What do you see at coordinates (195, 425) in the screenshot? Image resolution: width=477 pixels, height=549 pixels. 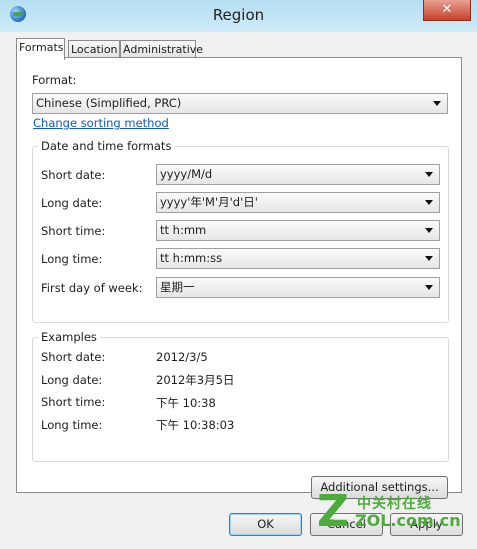 I see `example-long-time-value: 下午 10:38:03` at bounding box center [195, 425].